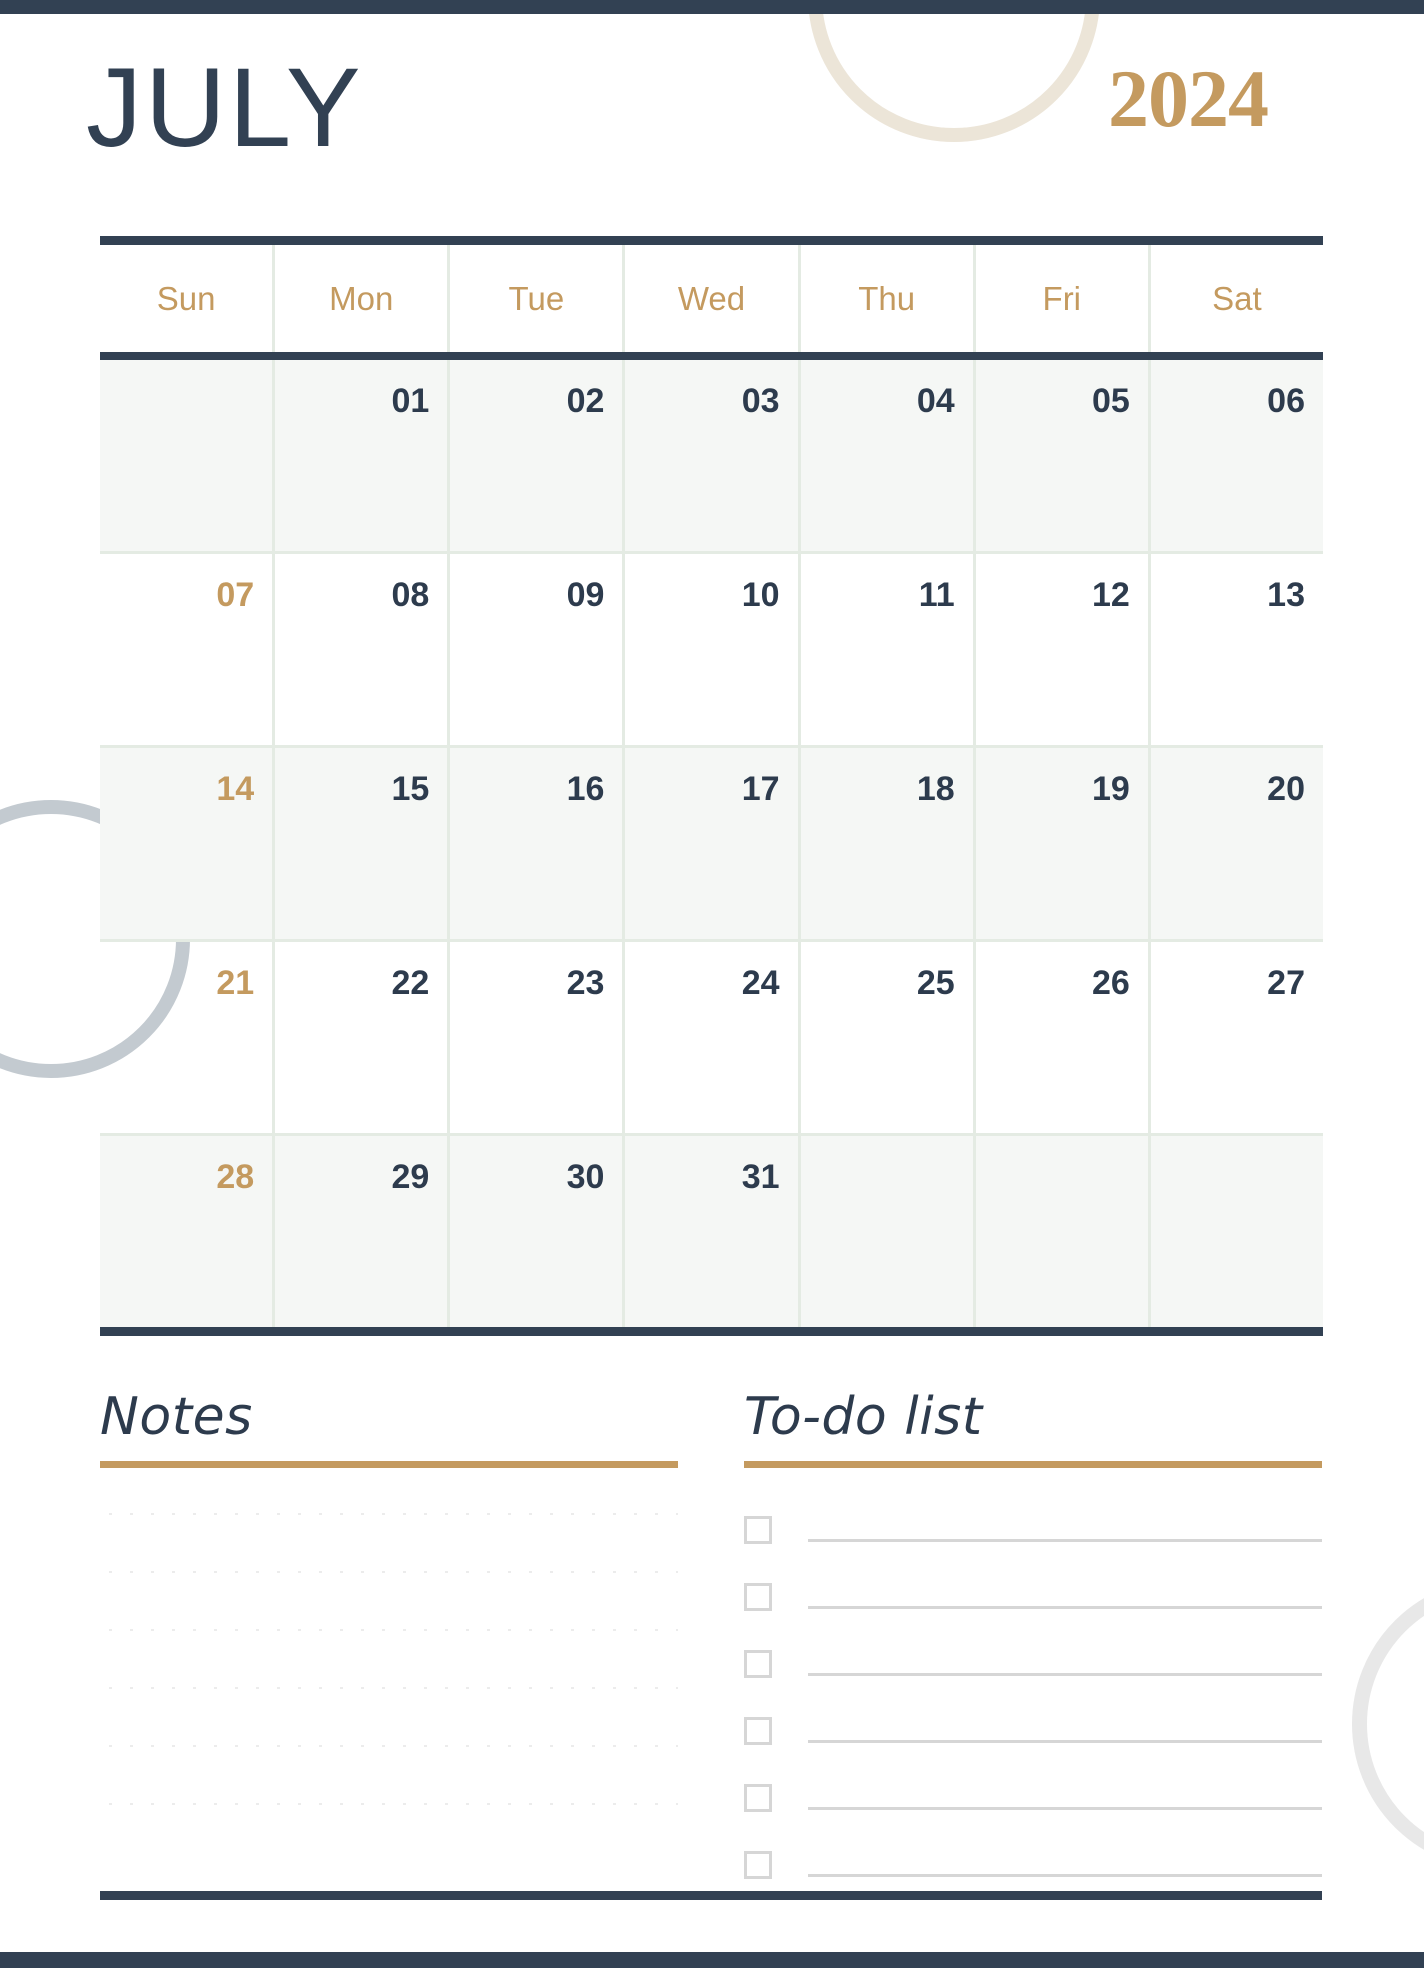 This screenshot has height=1968, width=1424. Describe the element at coordinates (534, 298) in the screenshot. I see `weekday-label-tue: Tue` at that location.